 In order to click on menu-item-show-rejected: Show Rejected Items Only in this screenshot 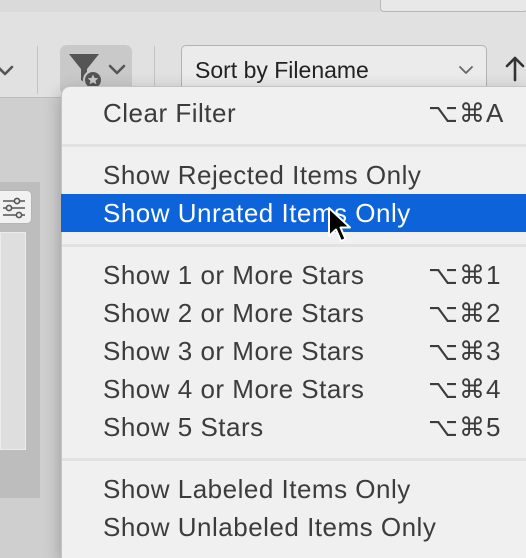, I will do `click(294, 175)`.